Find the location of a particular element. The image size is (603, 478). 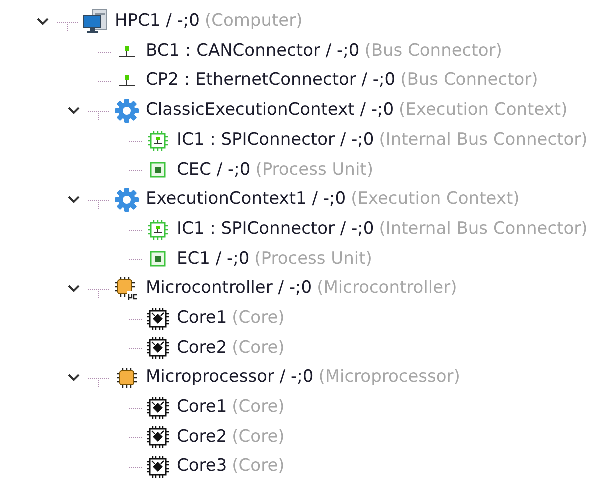

node-label: Microprocessor / -;0 is located at coordinates (230, 378).